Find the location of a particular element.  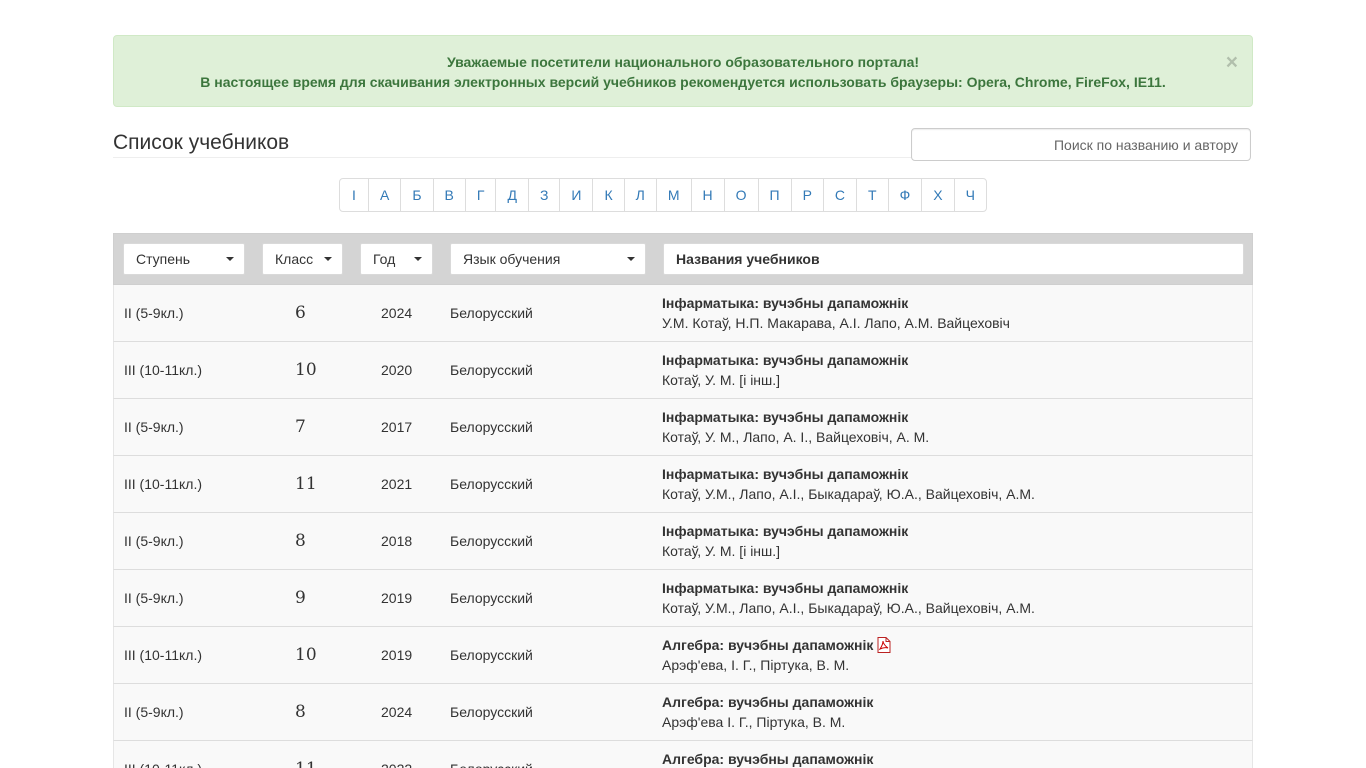

alphabet-letter: Р is located at coordinates (806, 195).